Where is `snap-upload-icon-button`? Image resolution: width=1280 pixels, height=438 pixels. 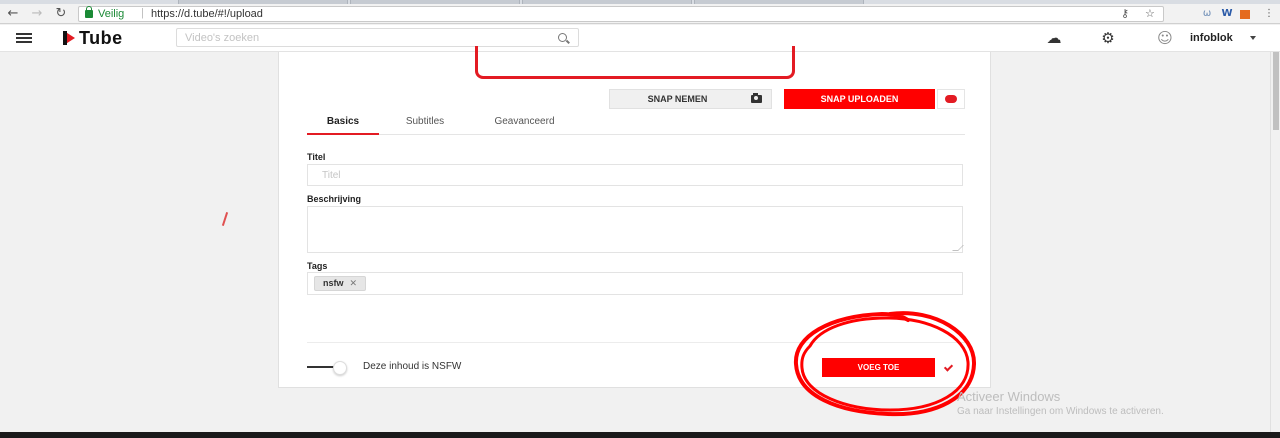
snap-upload-icon-button is located at coordinates (951, 99).